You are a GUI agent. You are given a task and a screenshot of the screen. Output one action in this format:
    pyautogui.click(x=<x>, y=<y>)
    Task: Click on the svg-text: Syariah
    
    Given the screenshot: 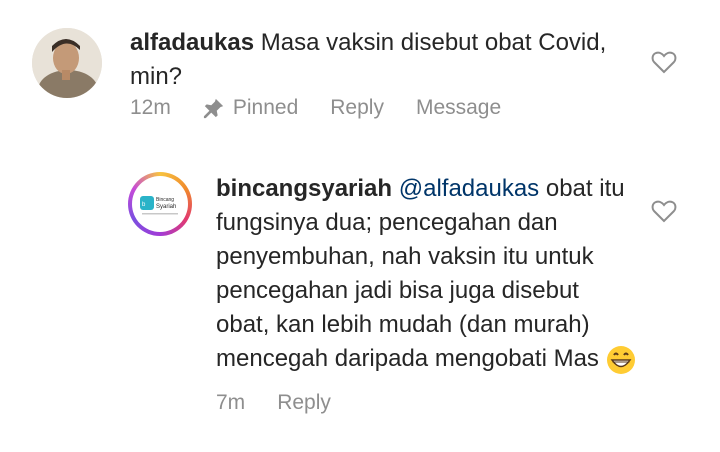 What is the action you would take?
    pyautogui.click(x=166, y=207)
    